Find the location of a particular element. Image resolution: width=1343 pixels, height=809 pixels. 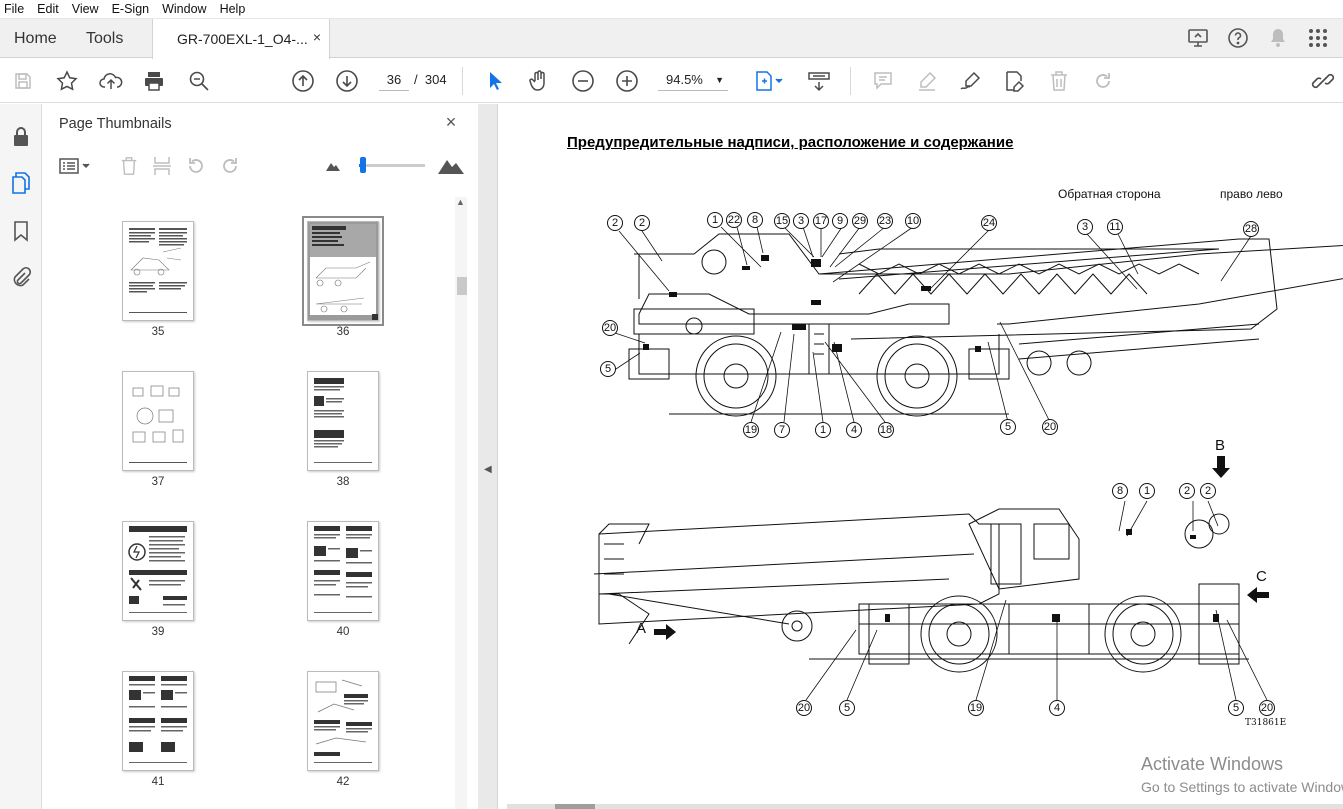

tab-home: Home is located at coordinates (35, 38).